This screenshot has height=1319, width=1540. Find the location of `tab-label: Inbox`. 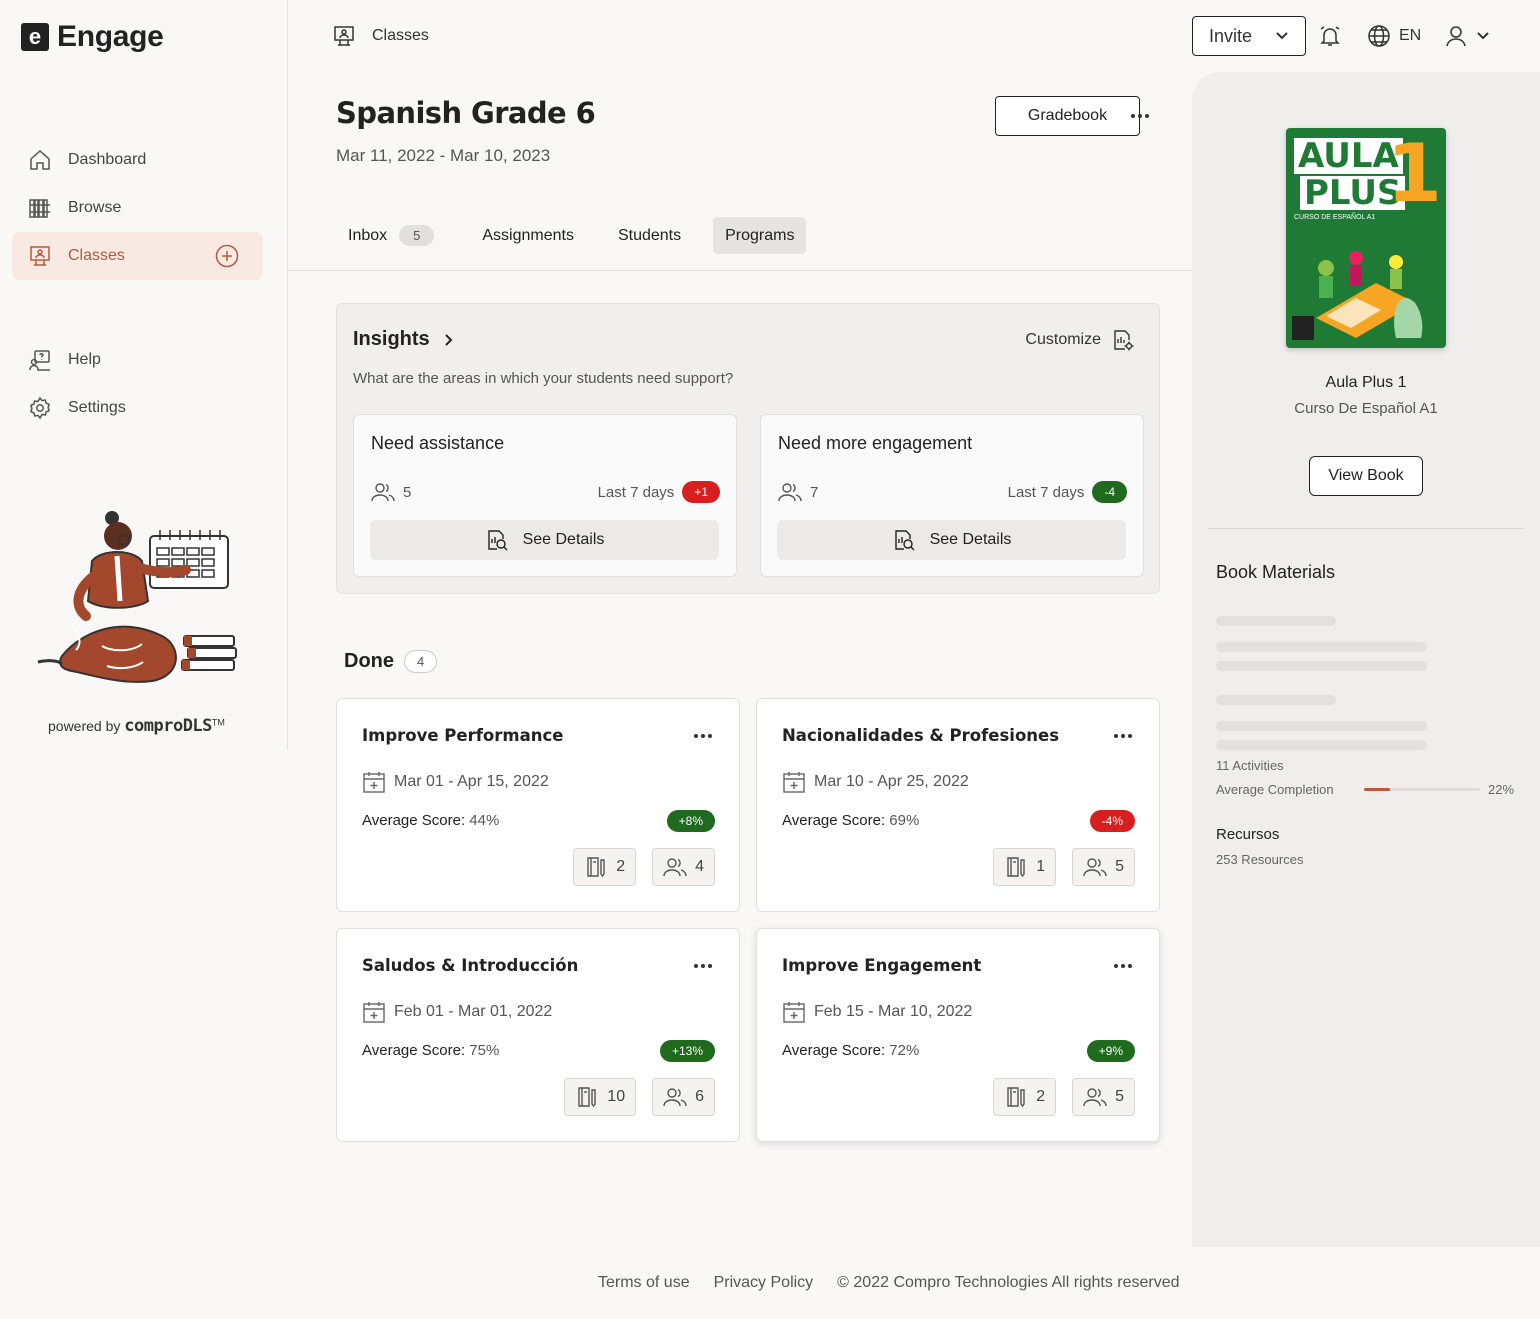

tab-label: Inbox is located at coordinates (368, 235).